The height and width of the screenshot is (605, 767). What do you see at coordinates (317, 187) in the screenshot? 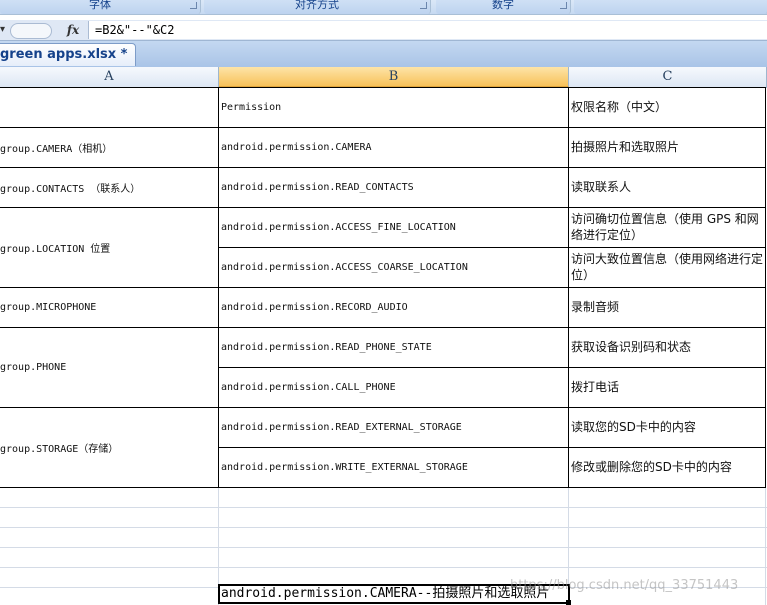
I see `cell-b-permission-text: android.permission.READ_CONTACTS` at bounding box center [317, 187].